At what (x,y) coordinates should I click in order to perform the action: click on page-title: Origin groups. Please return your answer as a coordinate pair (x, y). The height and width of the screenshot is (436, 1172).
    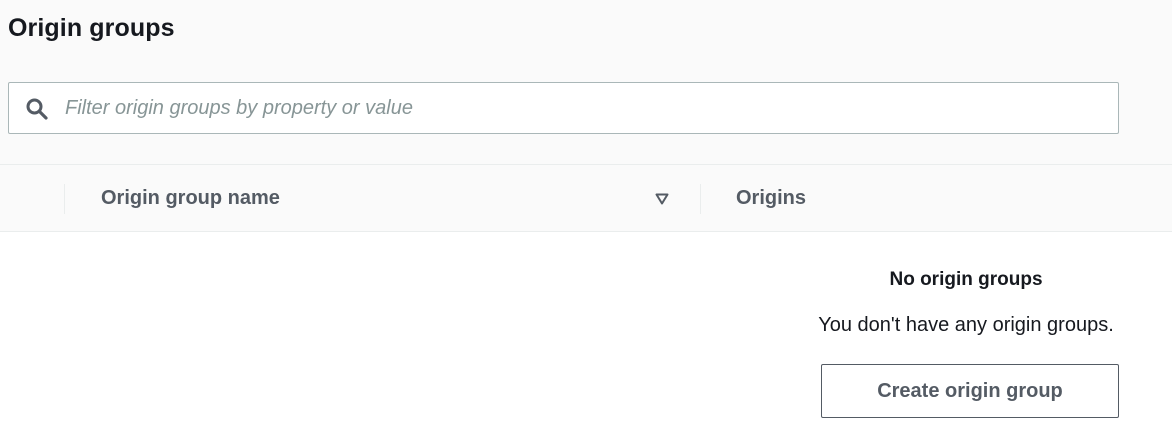
    Looking at the image, I should click on (91, 28).